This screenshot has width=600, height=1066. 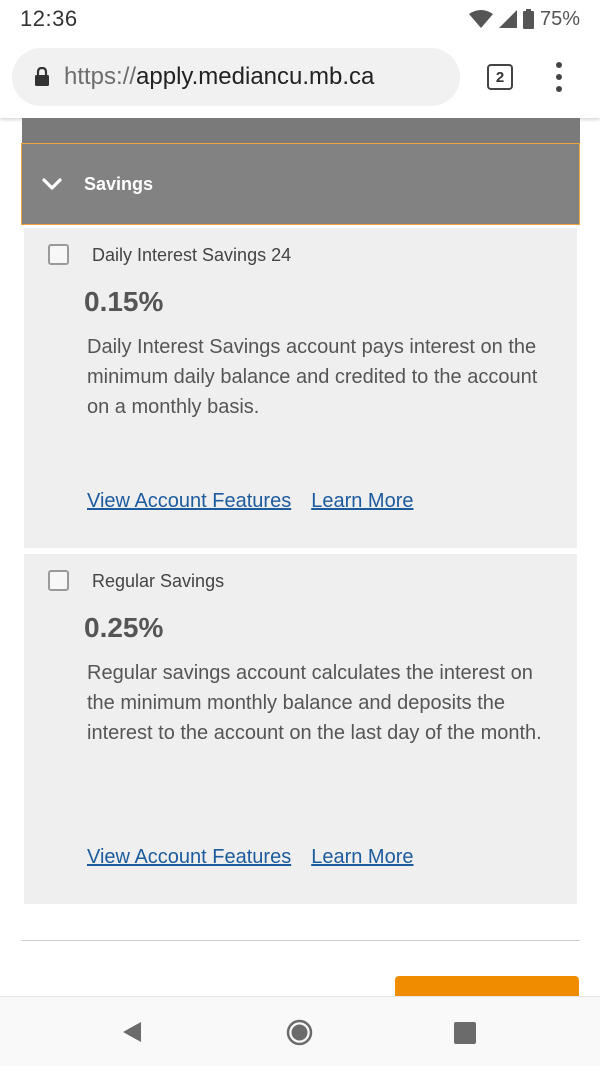 I want to click on browser-toolbar: https://apply.mediancu.mb.ca 2, so click(x=300, y=78).